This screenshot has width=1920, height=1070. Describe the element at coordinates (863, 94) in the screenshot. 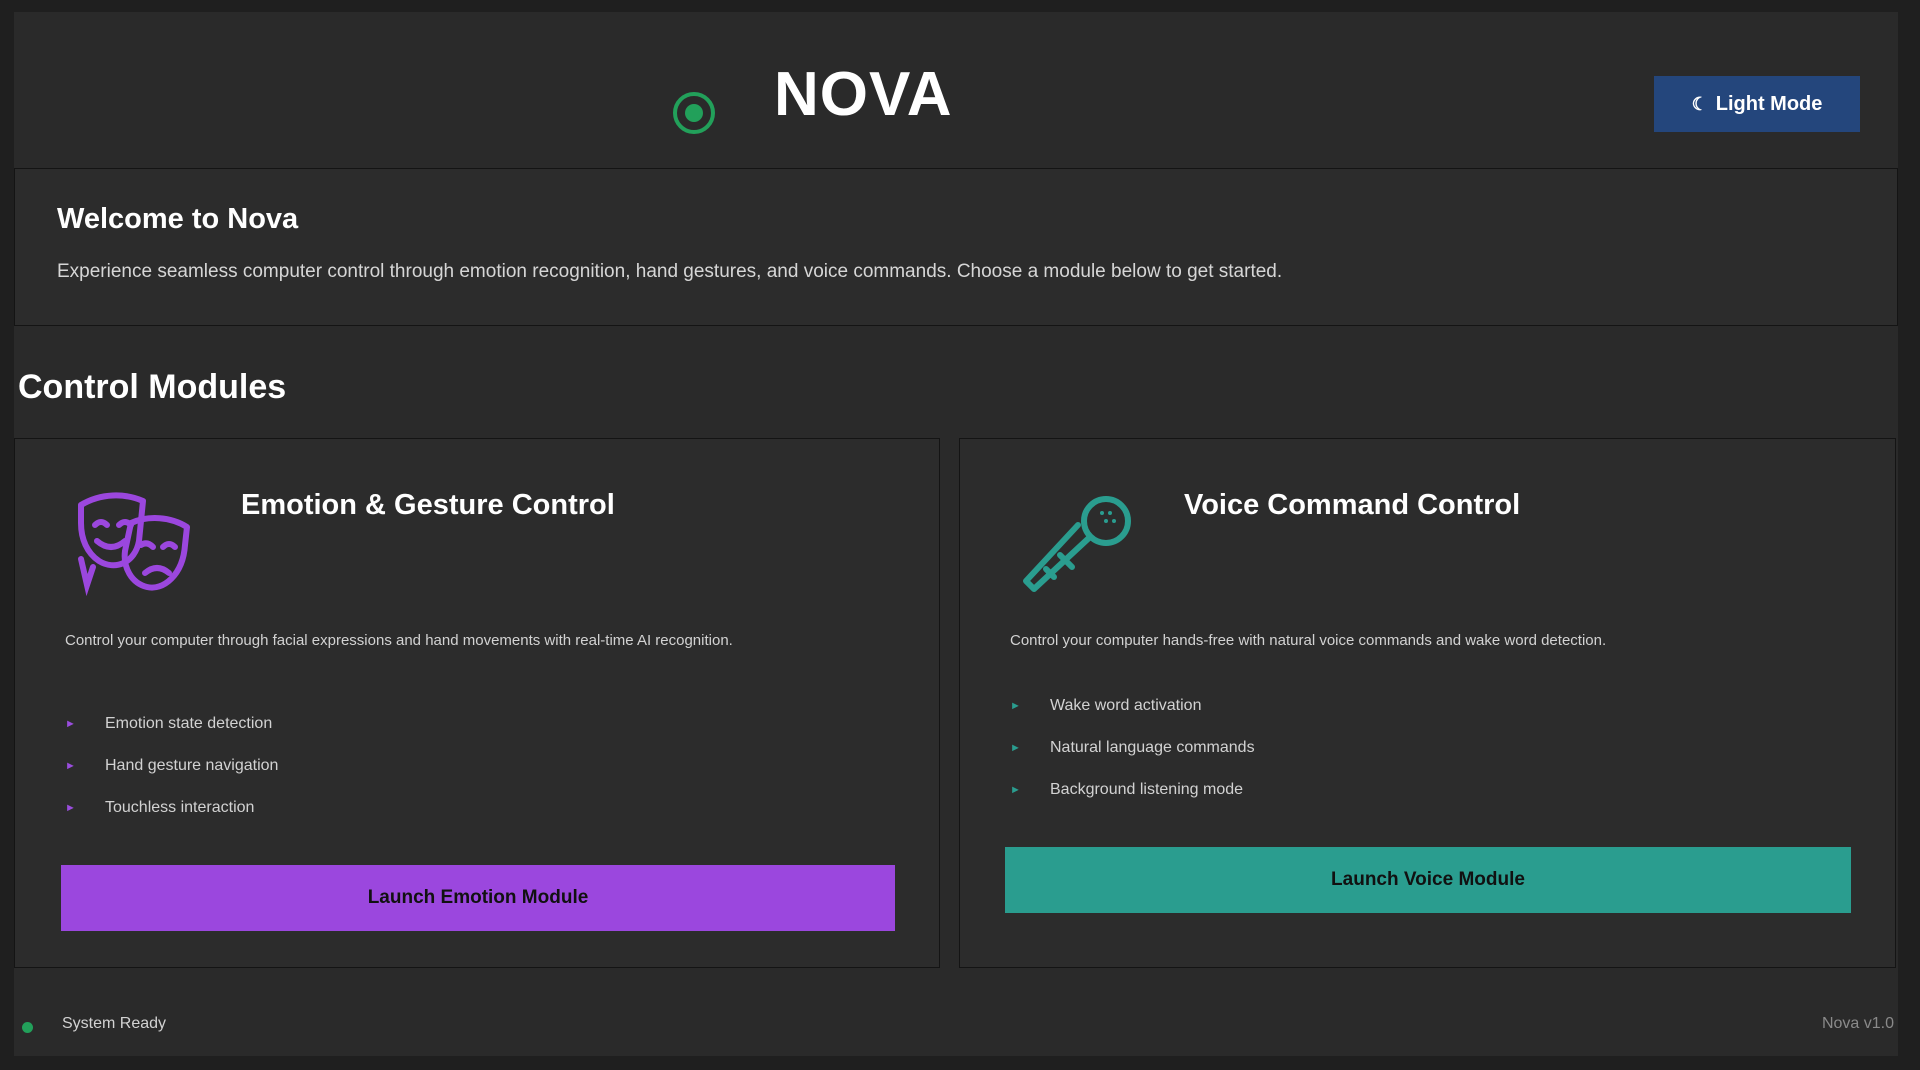

I see `app-title: NOVA` at that location.